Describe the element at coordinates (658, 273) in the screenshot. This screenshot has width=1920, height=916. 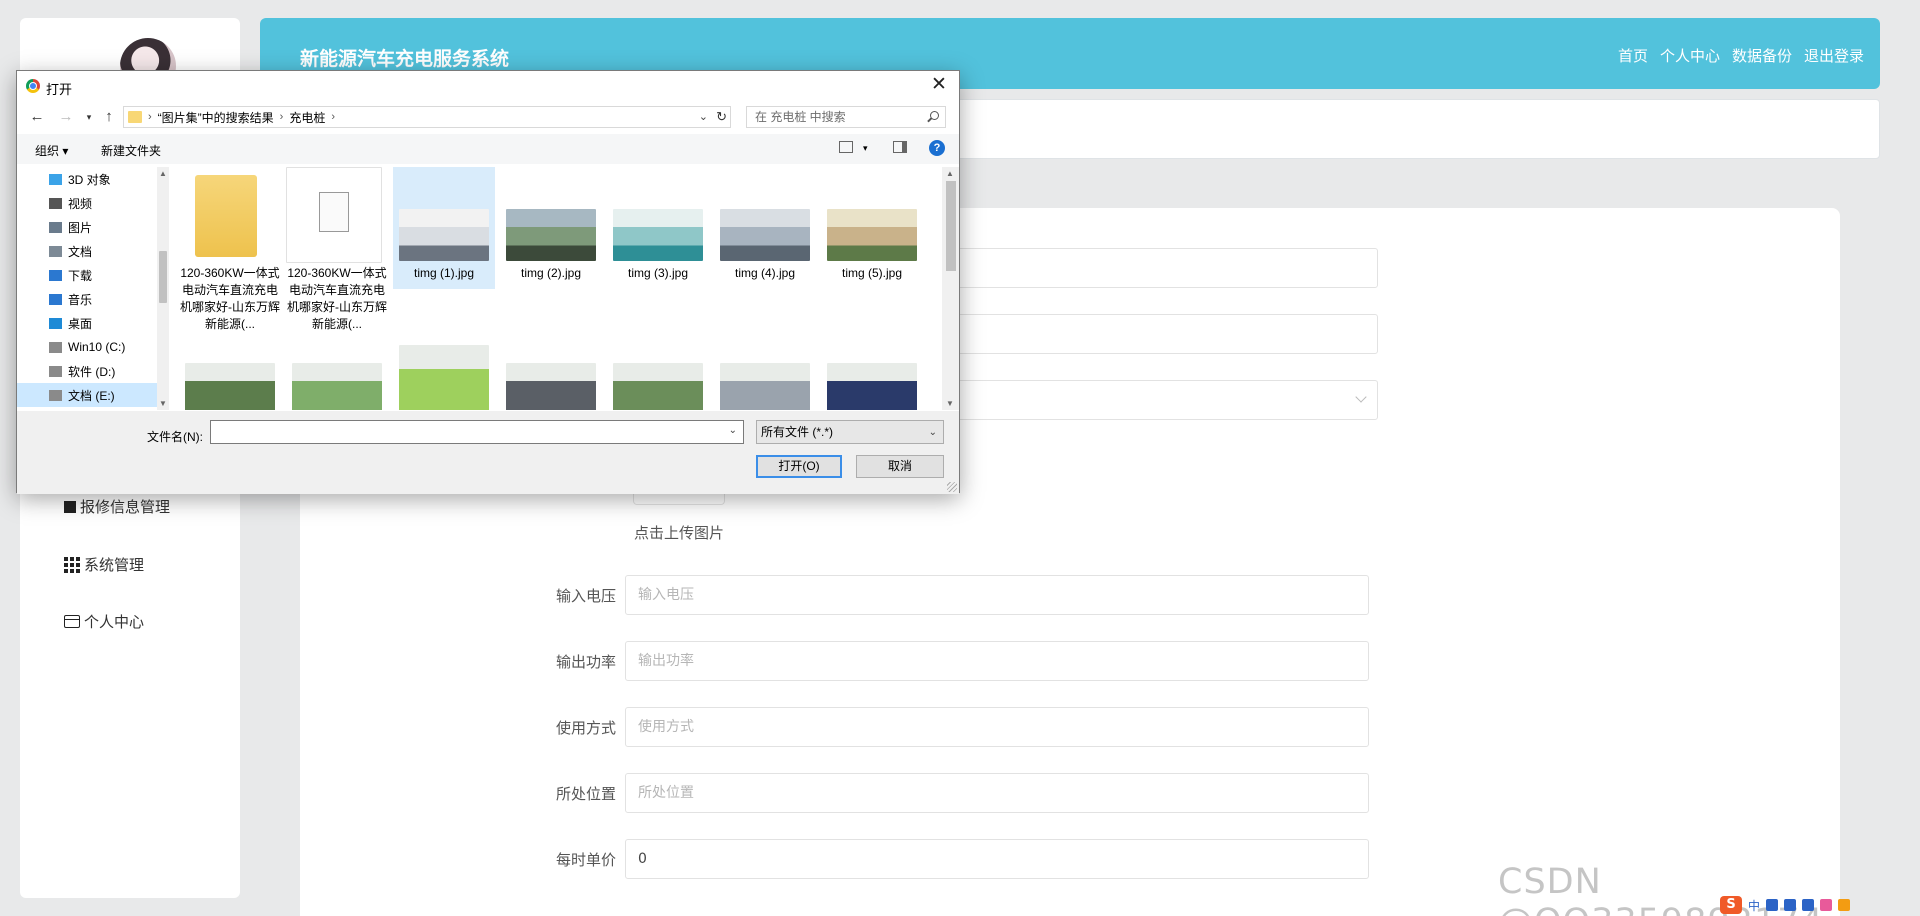
I see `file-name: timg (3).jpg` at that location.